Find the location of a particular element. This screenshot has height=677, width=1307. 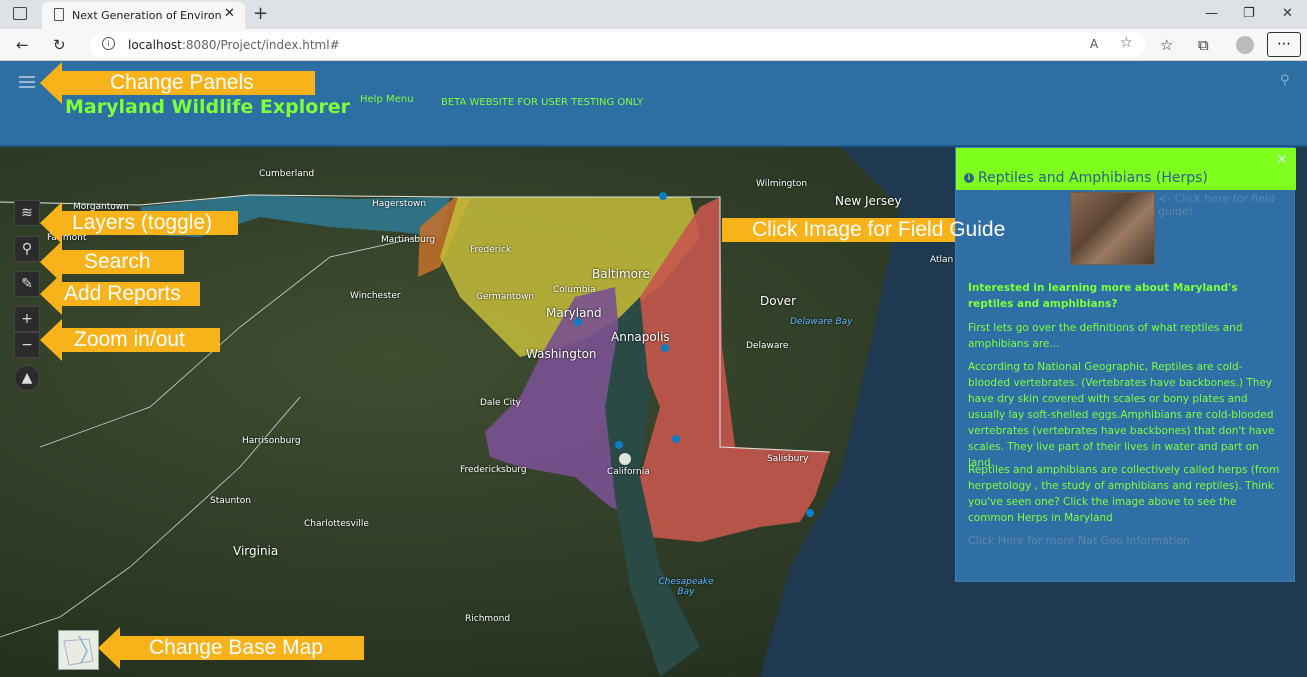

plus-icon: + is located at coordinates (27, 319).